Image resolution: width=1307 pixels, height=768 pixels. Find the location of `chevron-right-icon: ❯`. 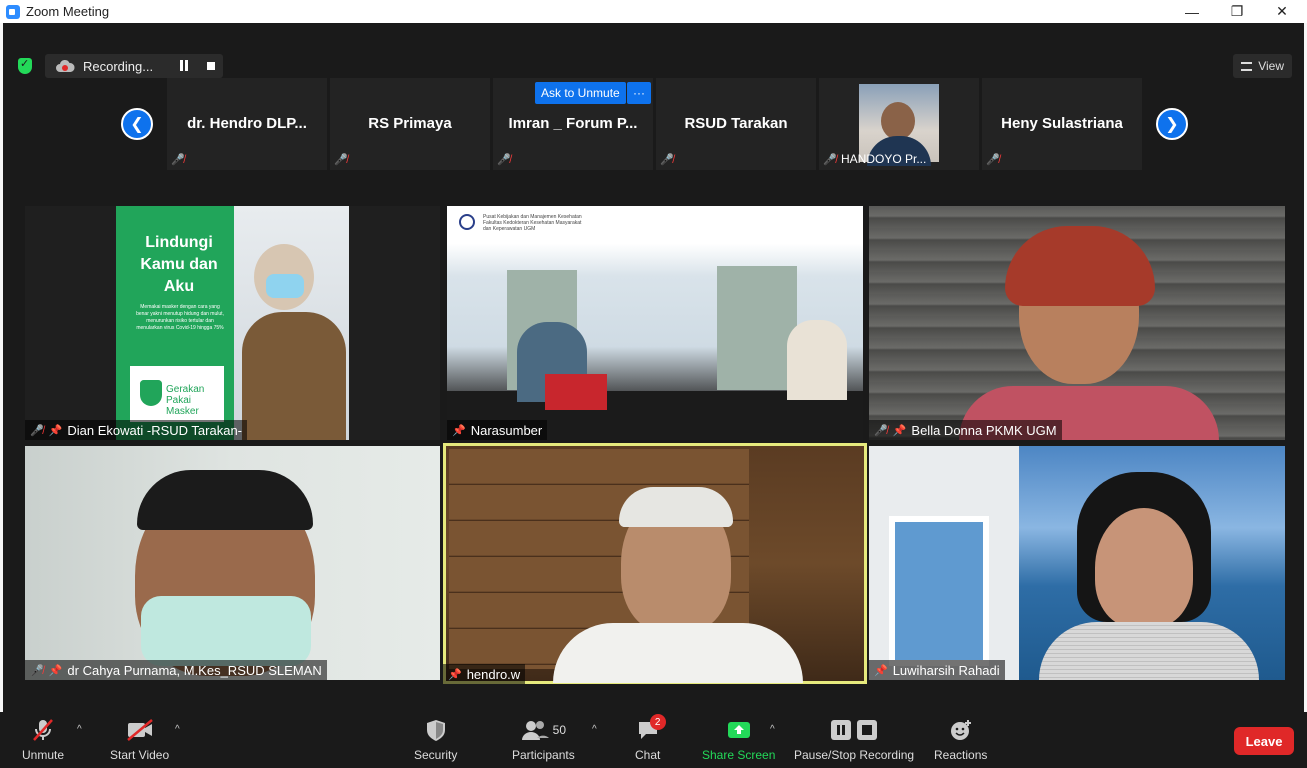

chevron-right-icon: ❯ is located at coordinates (1172, 124).